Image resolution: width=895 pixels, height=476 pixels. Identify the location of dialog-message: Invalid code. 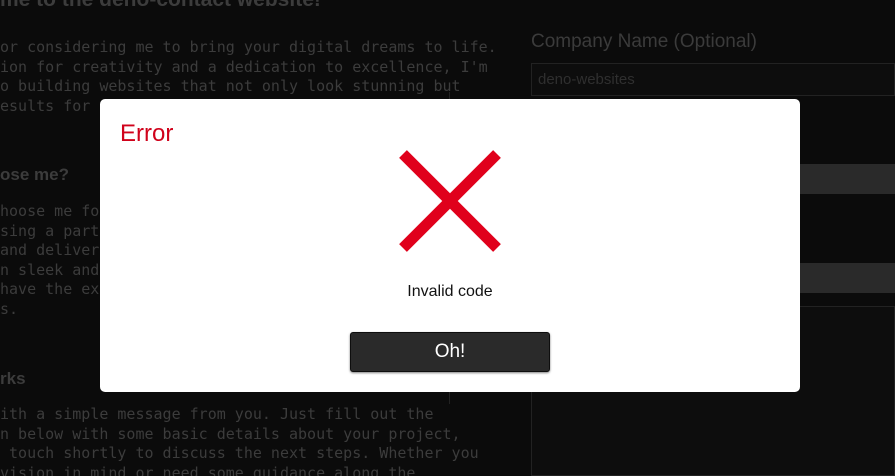
(450, 291).